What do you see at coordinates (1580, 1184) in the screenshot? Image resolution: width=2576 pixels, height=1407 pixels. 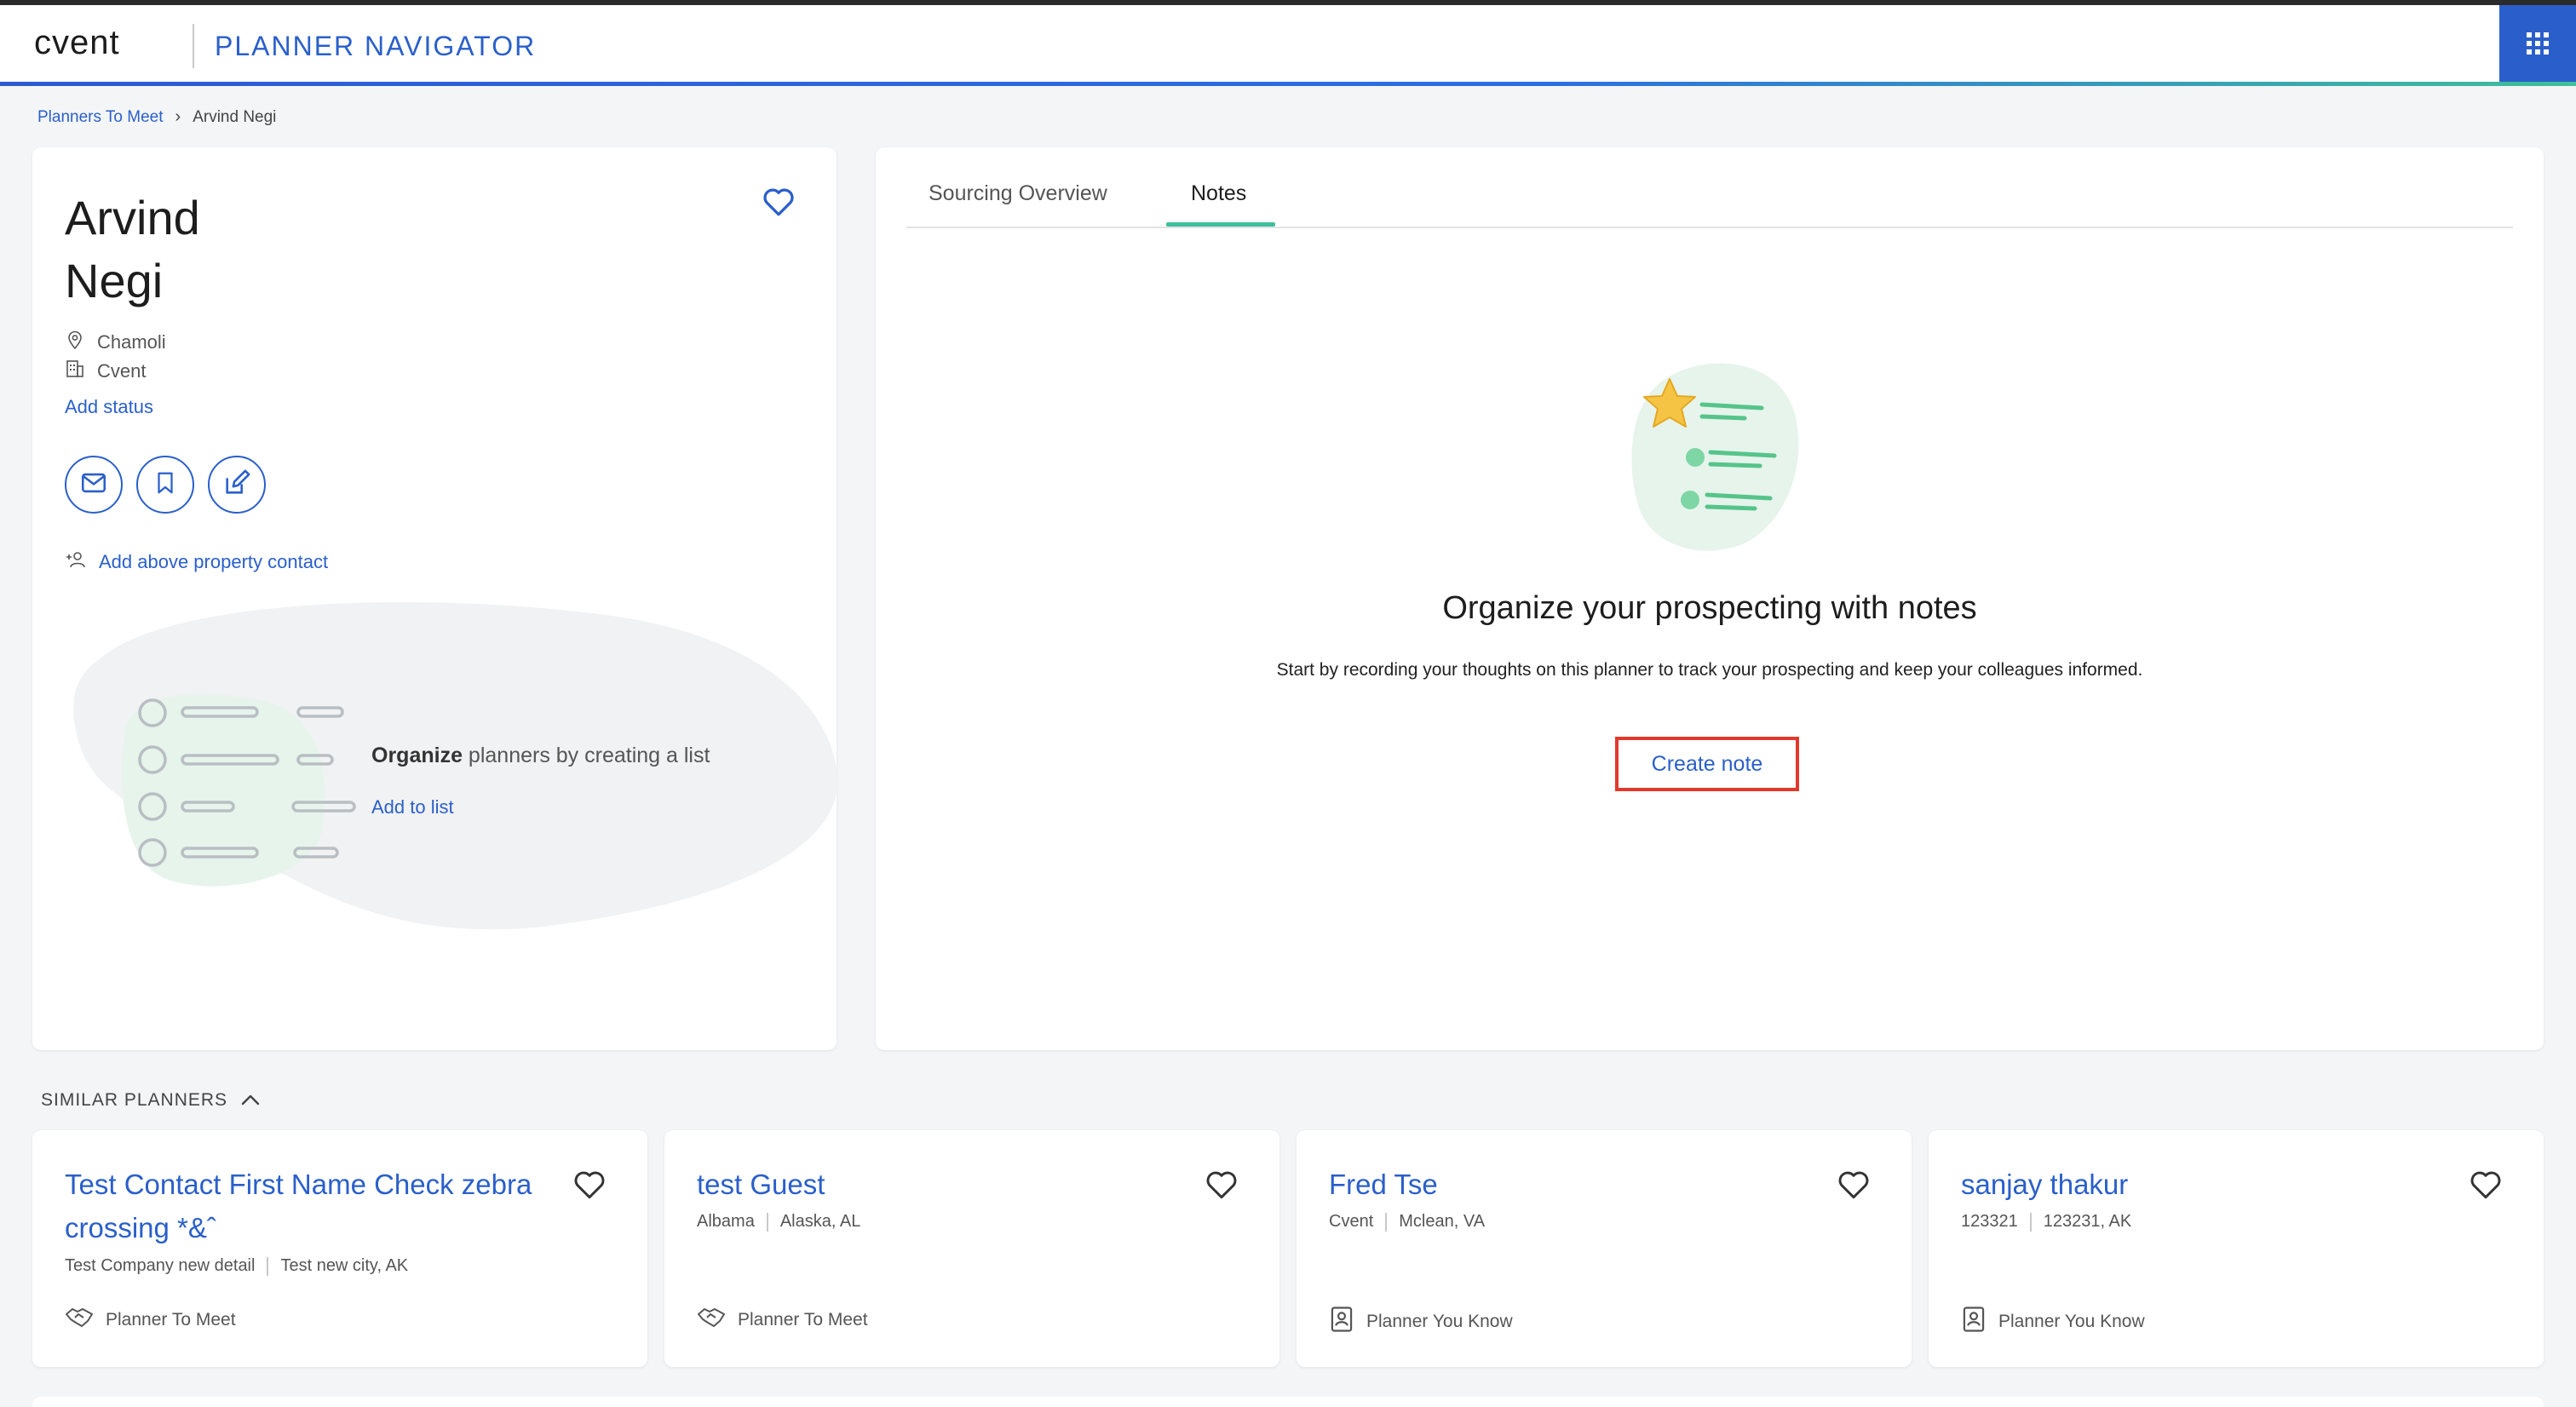 I see `similar-planner-name: Fred Tse` at bounding box center [1580, 1184].